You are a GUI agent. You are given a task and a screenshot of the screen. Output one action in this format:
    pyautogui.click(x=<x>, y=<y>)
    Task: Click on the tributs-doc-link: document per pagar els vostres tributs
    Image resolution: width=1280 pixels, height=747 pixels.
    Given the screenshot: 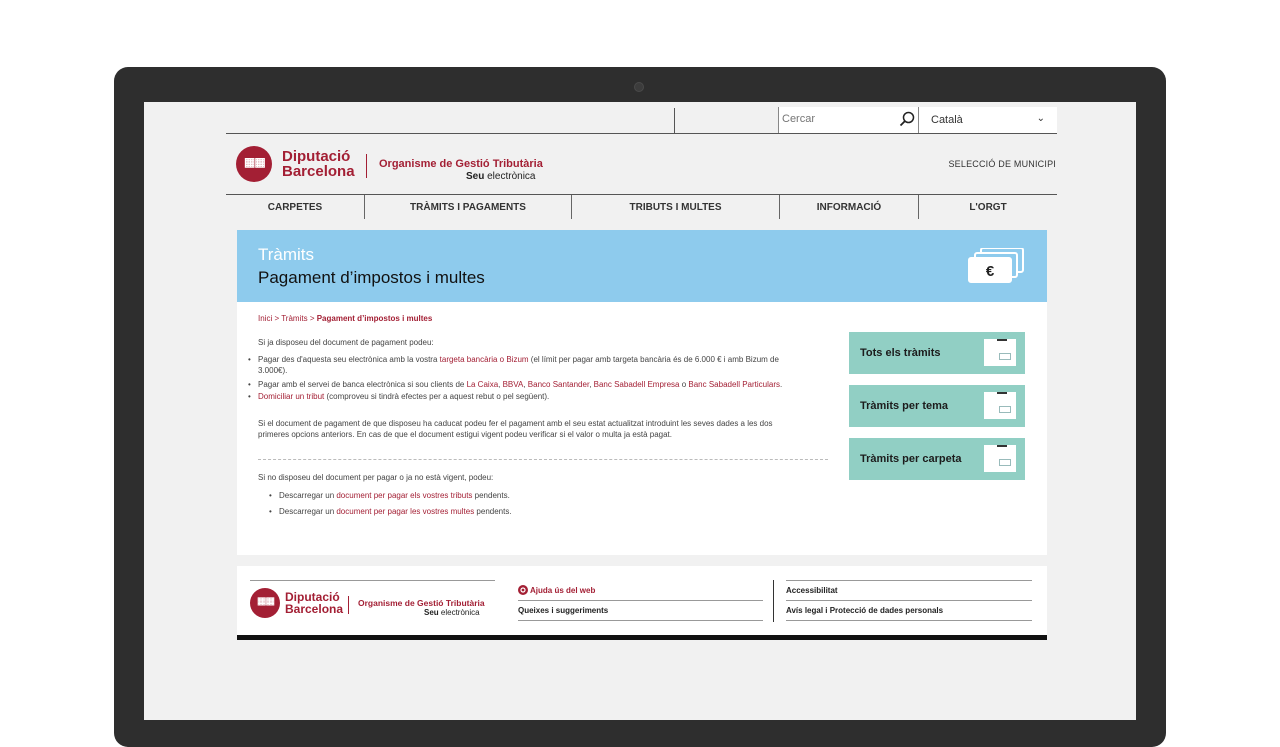 What is the action you would take?
    pyautogui.click(x=404, y=495)
    